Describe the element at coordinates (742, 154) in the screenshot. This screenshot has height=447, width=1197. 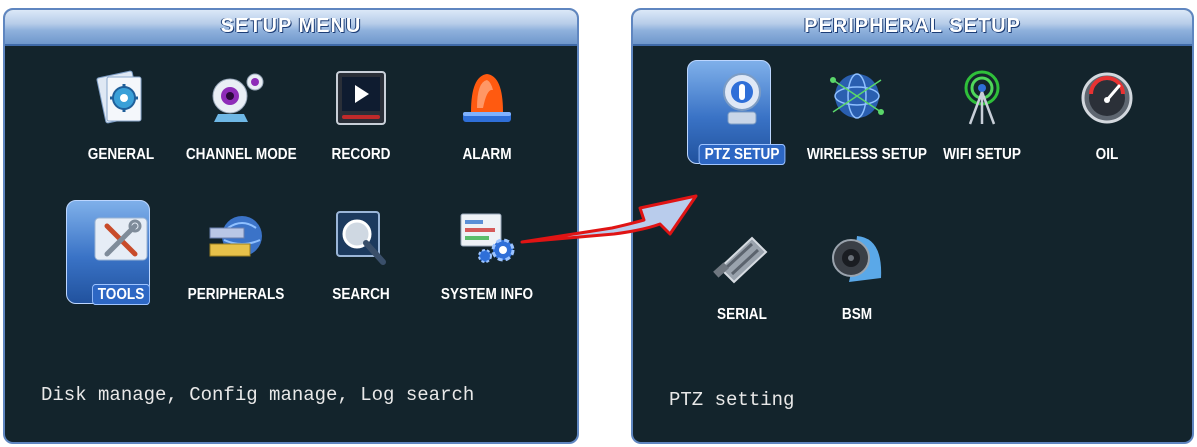
I see `peripheral-item-ptz-setup-label: PTZ SETUP` at that location.